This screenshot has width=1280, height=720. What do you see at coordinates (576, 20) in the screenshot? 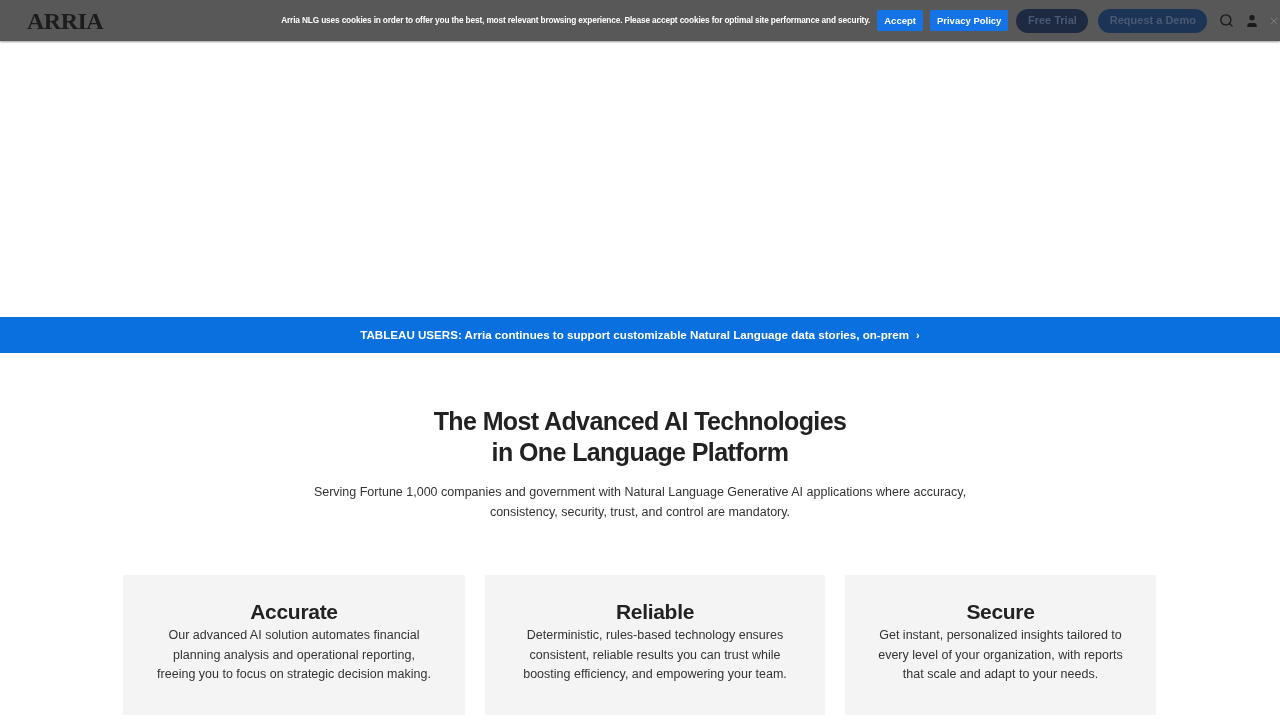
I see `cookie-notice: Arria NLG uses cookies in order to offer you the best, most relevant browsing experience. Please accept cookies for optimal site performance and security.` at bounding box center [576, 20].